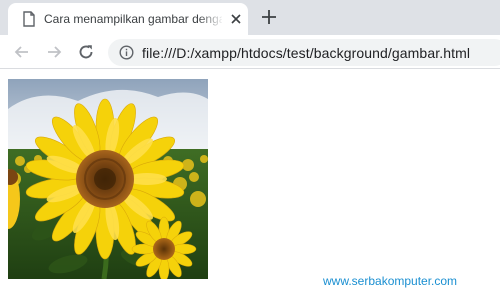  I want to click on close-icon, so click(236, 19).